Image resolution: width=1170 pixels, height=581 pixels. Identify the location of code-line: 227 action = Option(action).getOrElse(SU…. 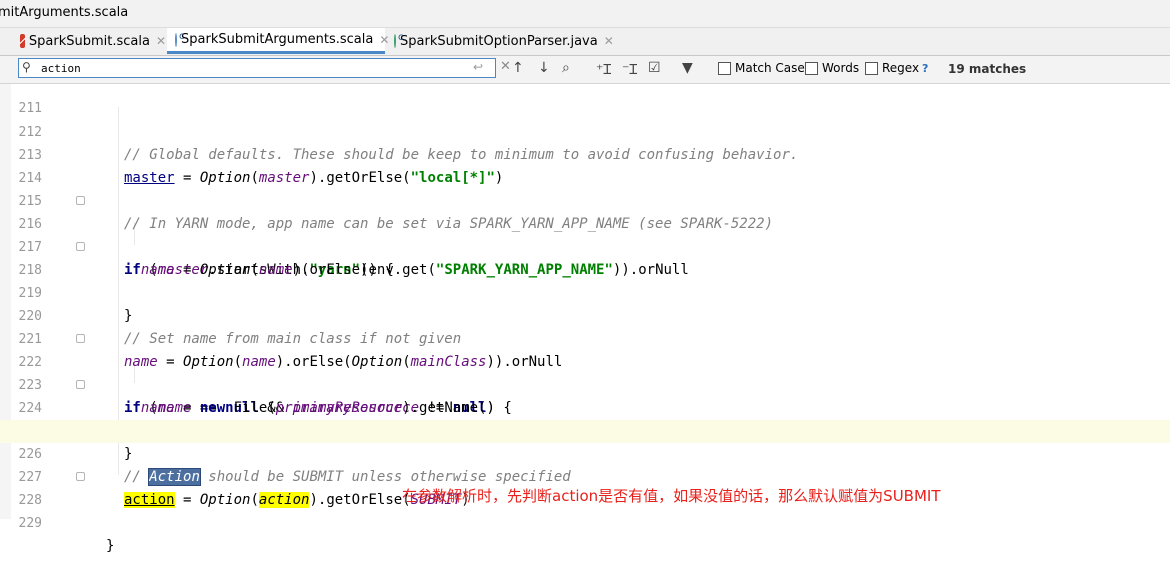
(244, 489).